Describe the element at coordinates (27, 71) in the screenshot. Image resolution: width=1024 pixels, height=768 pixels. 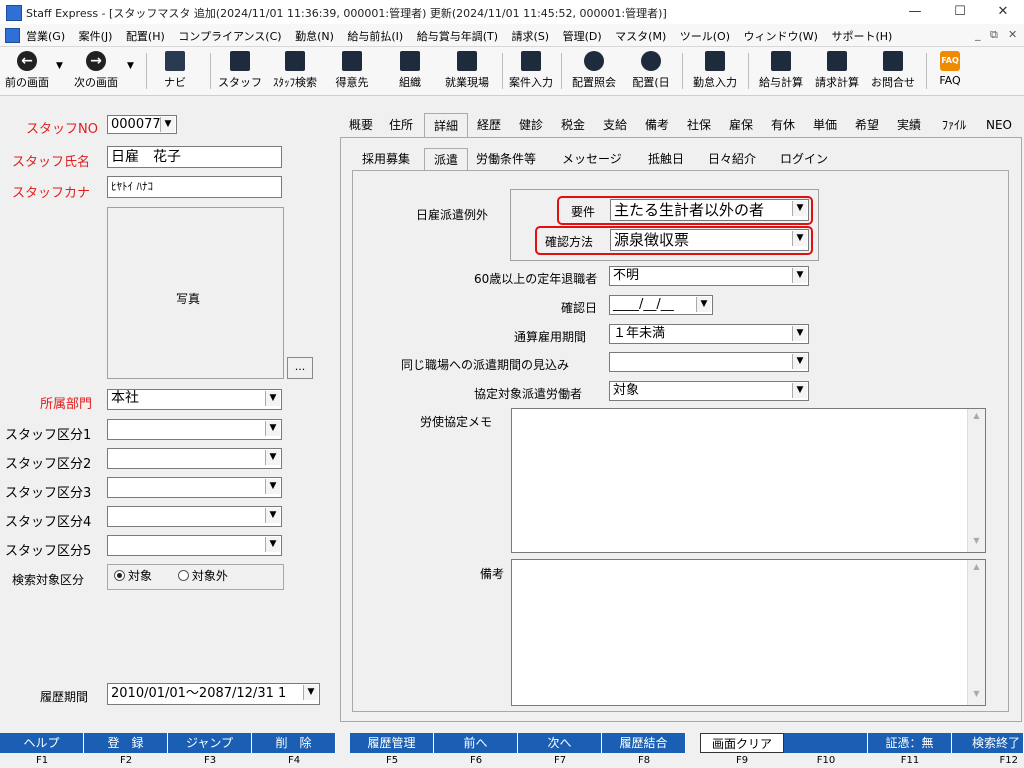
I see `back-button: ← 前の画面` at that location.